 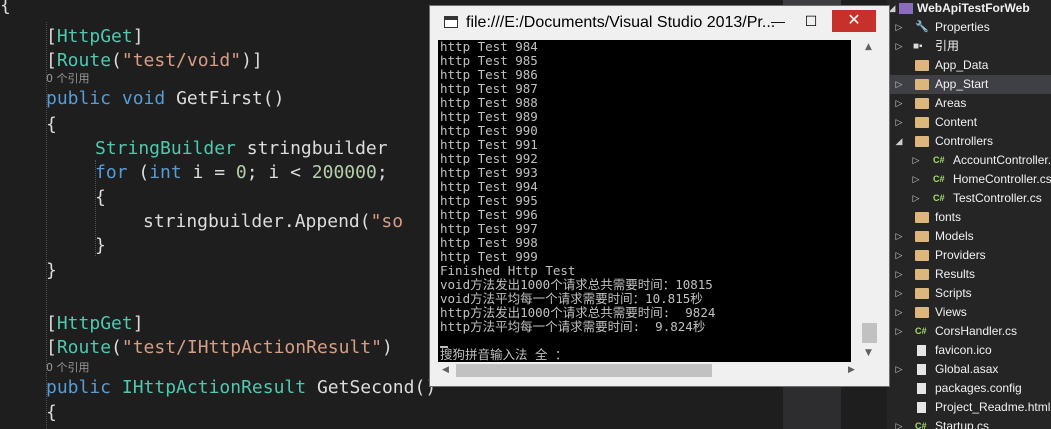 What do you see at coordinates (504, 354) in the screenshot?
I see `ime-status-line: 搜狗拼音输入法 全 ：` at bounding box center [504, 354].